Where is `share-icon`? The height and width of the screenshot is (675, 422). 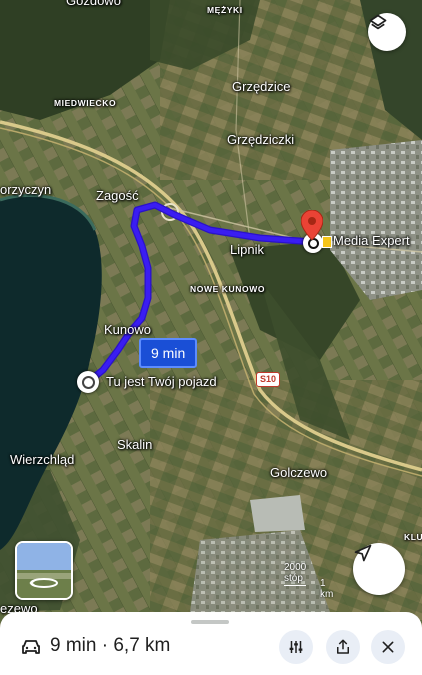 share-icon is located at coordinates (343, 646).